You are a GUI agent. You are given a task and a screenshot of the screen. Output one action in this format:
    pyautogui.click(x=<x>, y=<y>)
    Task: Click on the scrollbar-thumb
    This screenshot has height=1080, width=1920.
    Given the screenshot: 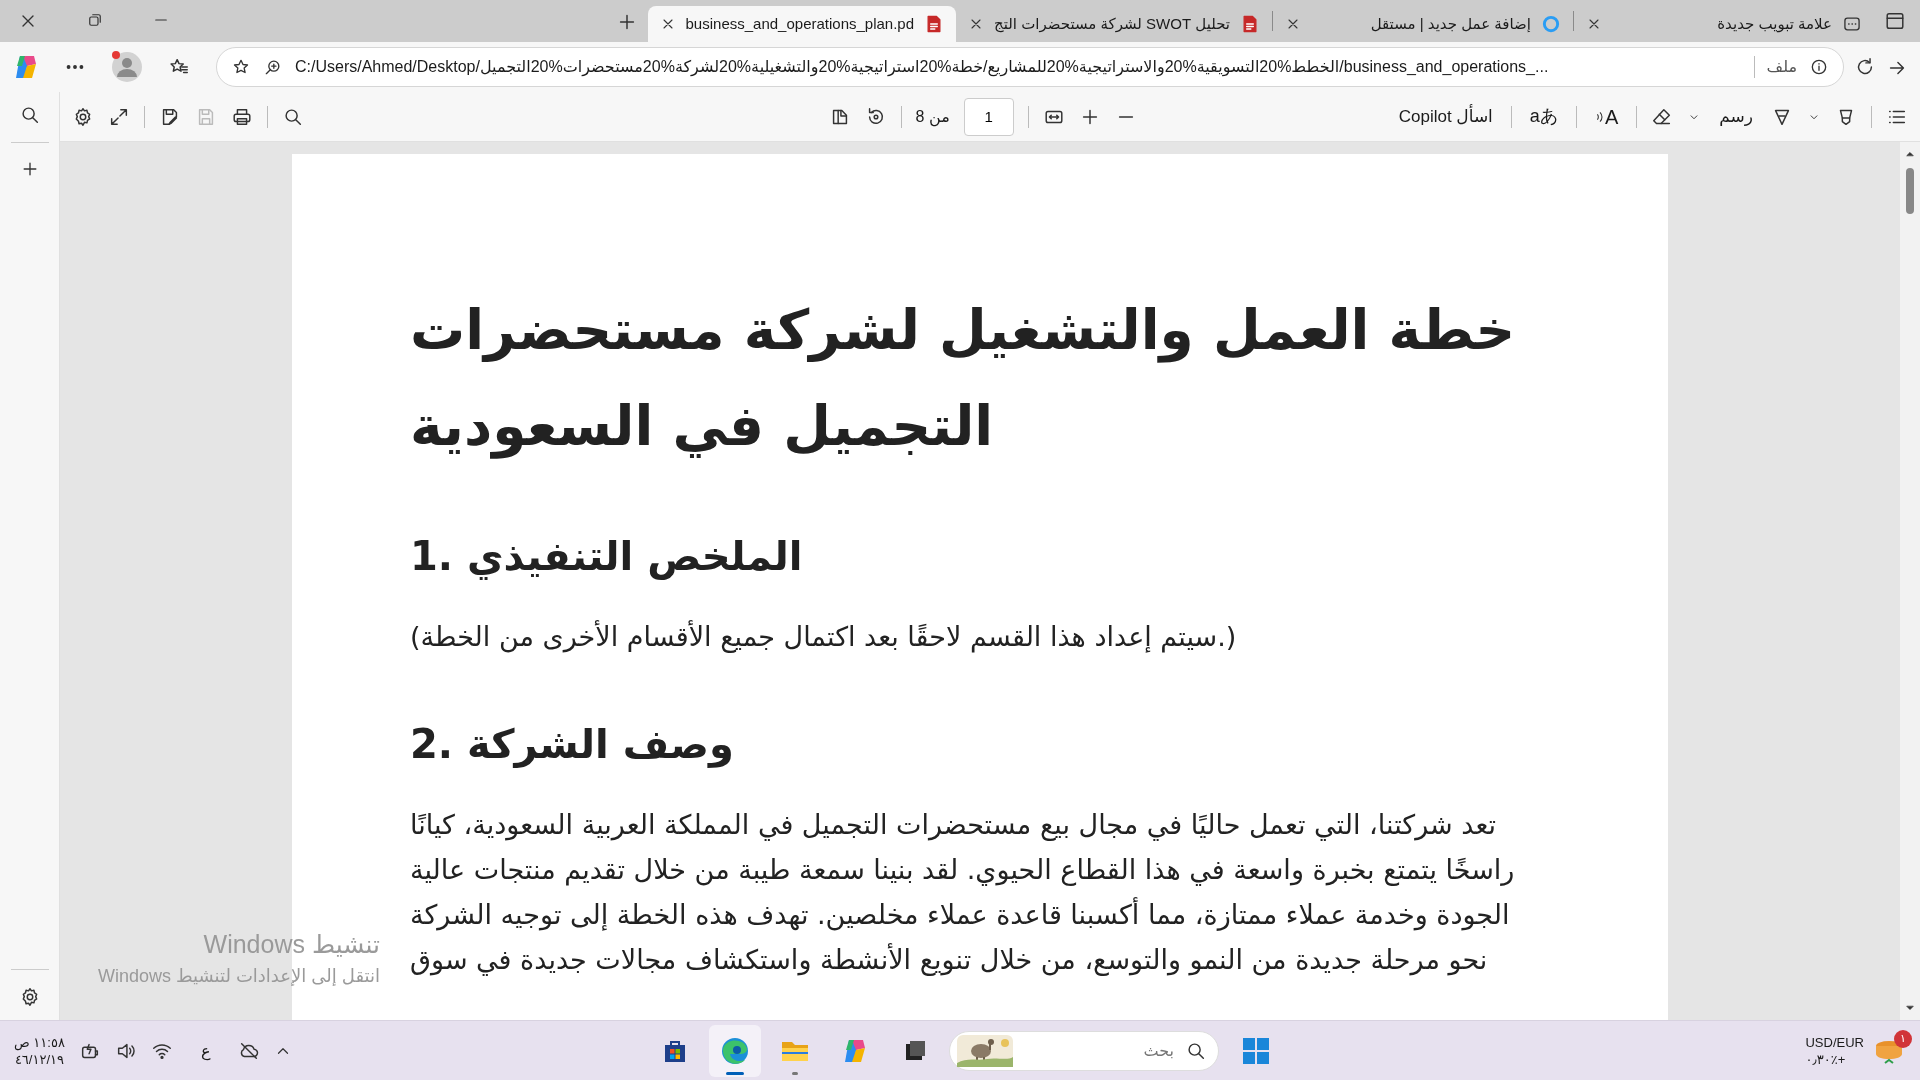 What is the action you would take?
    pyautogui.click(x=1910, y=191)
    